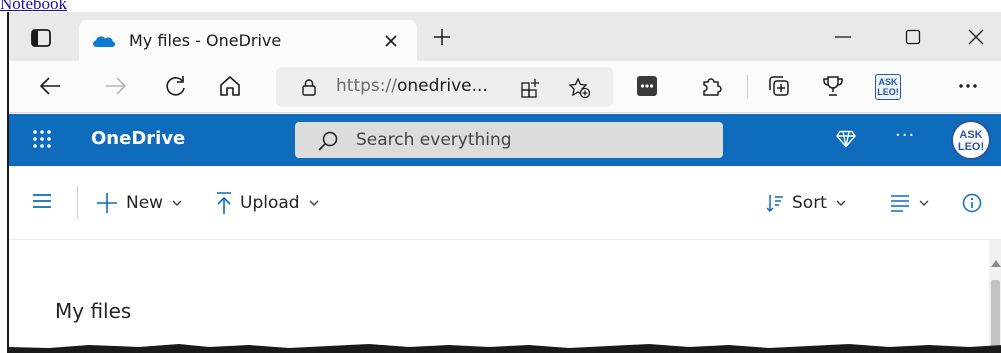 Image resolution: width=1001 pixels, height=353 pixels. What do you see at coordinates (505, 348) in the screenshot?
I see `torn-edge-decoration` at bounding box center [505, 348].